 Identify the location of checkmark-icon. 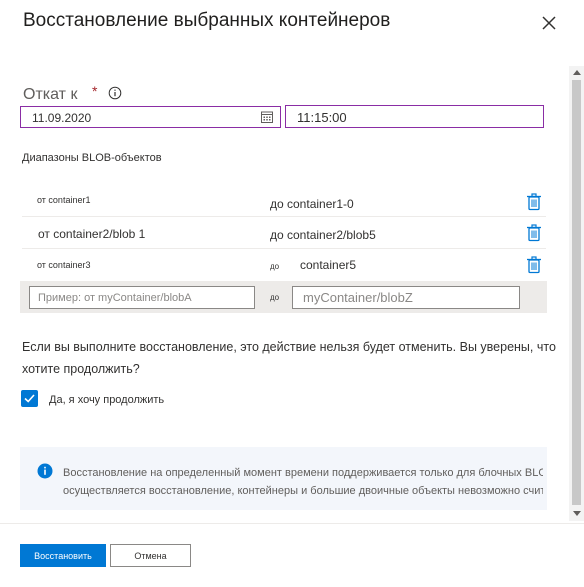
(29, 398).